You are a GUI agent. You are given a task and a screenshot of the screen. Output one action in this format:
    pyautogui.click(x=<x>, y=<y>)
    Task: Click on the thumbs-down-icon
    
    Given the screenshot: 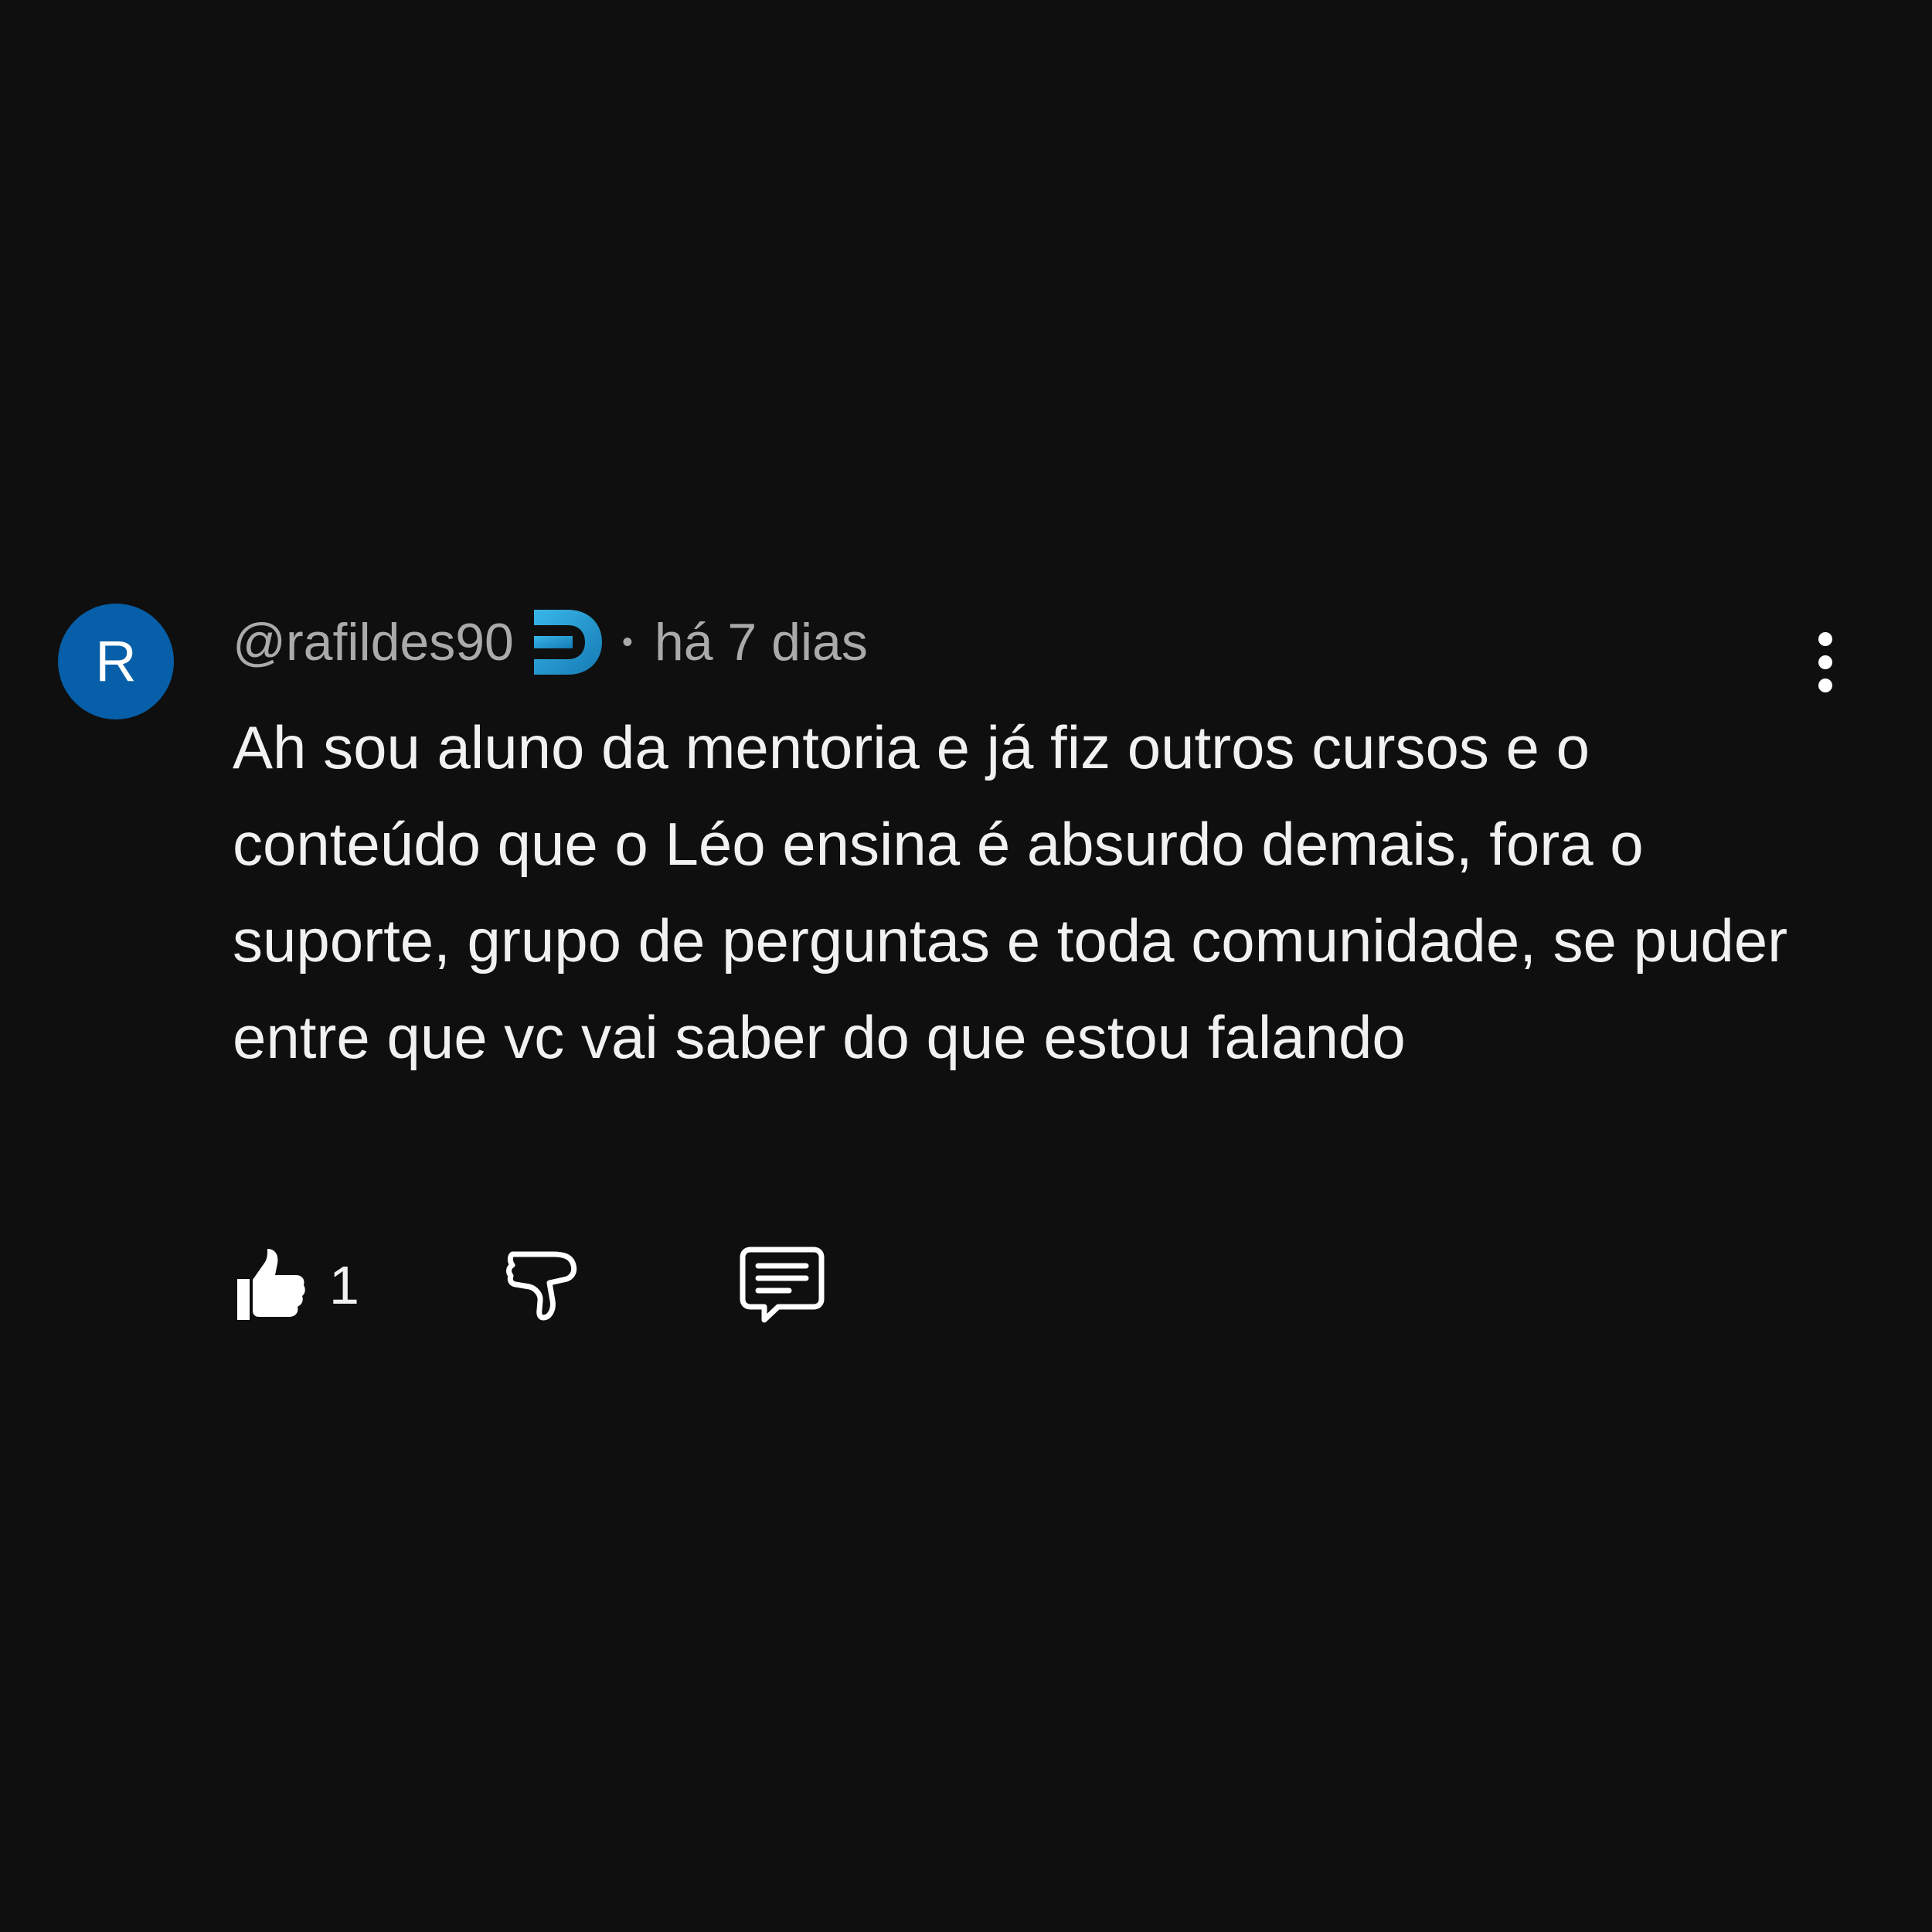 What is the action you would take?
    pyautogui.click(x=542, y=1286)
    